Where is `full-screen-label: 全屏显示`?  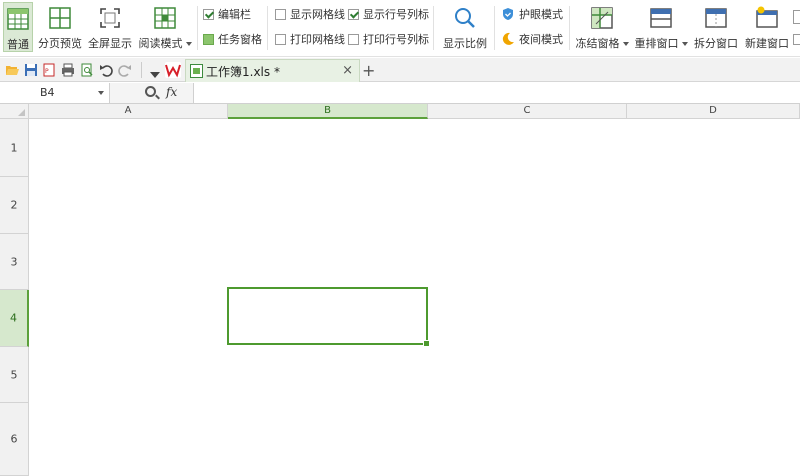
full-screen-label: 全屏显示 is located at coordinates (110, 43).